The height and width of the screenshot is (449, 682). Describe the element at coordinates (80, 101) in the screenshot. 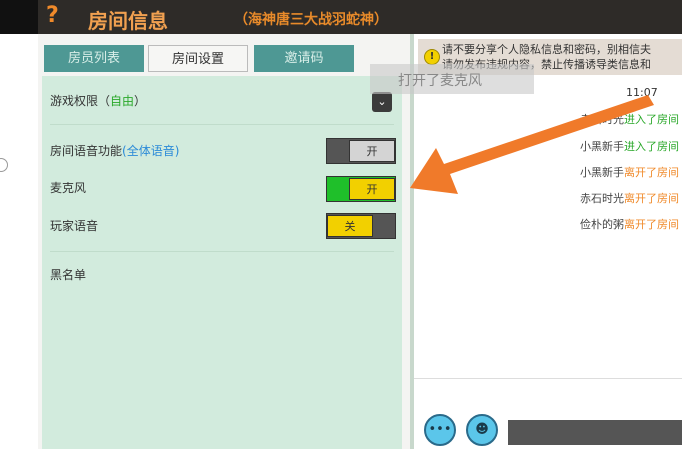

I see `label: 游戏权限（` at that location.